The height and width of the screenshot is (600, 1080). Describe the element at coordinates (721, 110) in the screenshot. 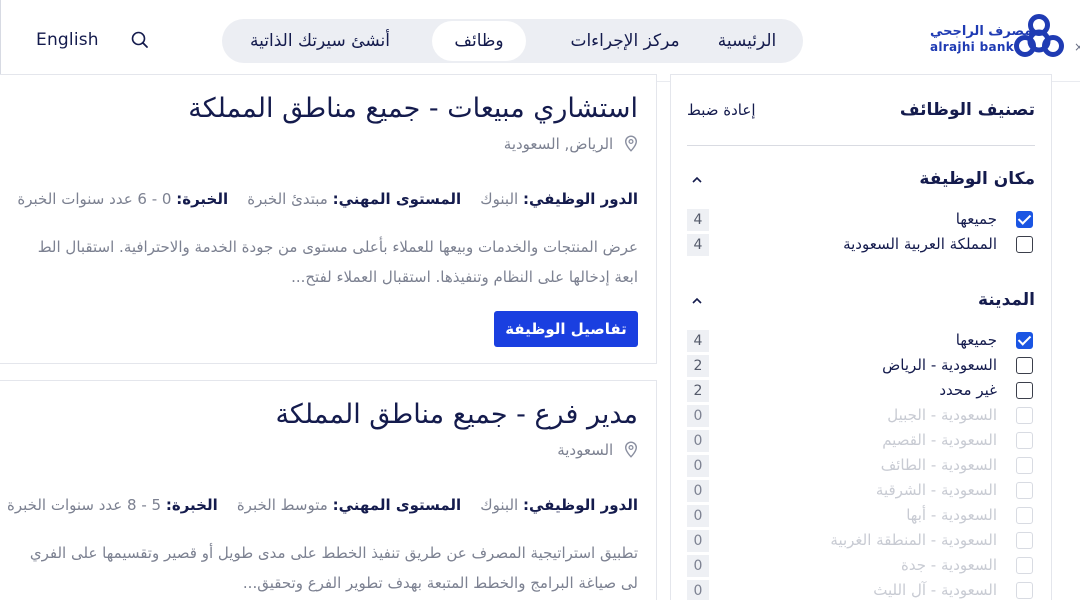

I see `reset-filters-link: إعادة ضبط` at that location.